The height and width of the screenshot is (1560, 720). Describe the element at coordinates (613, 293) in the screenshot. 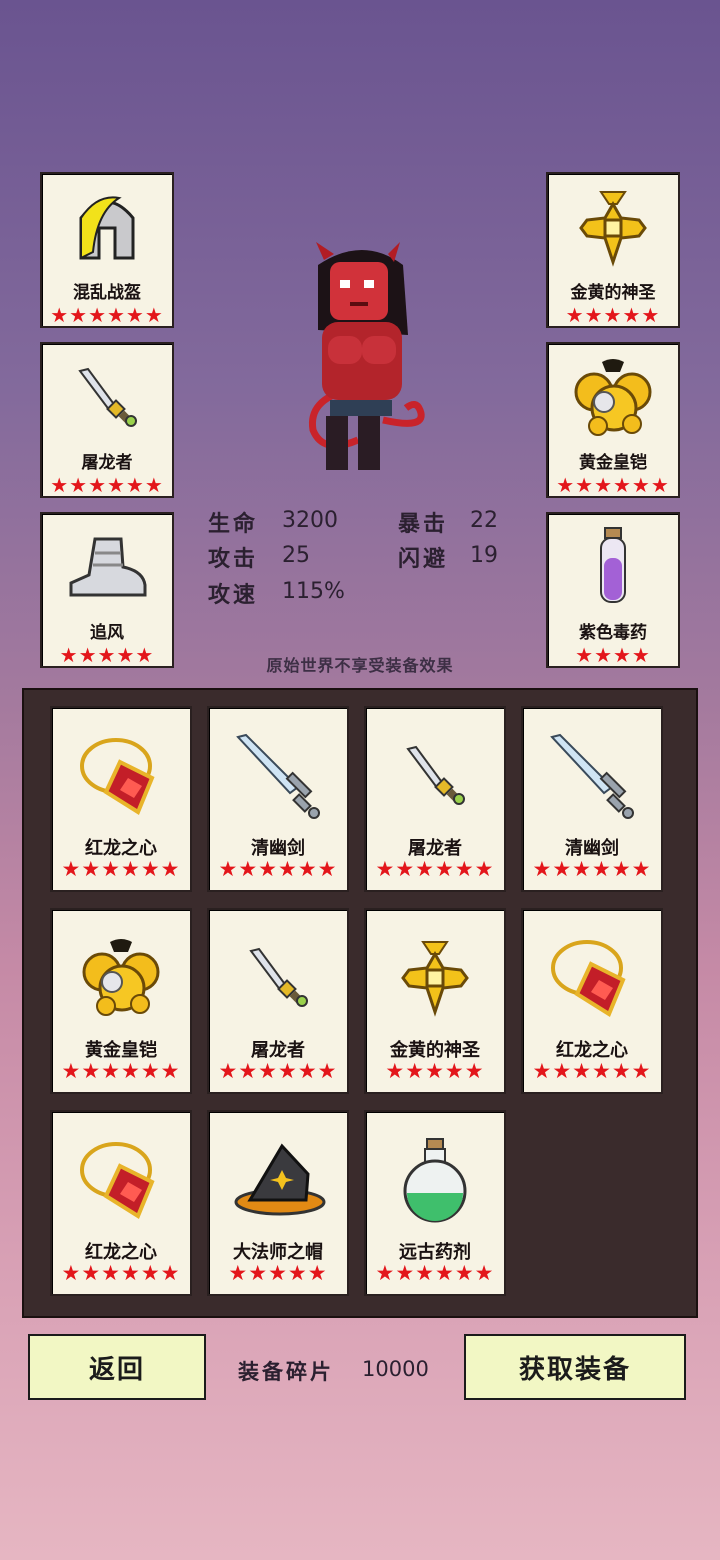

I see `item-name: 金黄的神圣` at that location.